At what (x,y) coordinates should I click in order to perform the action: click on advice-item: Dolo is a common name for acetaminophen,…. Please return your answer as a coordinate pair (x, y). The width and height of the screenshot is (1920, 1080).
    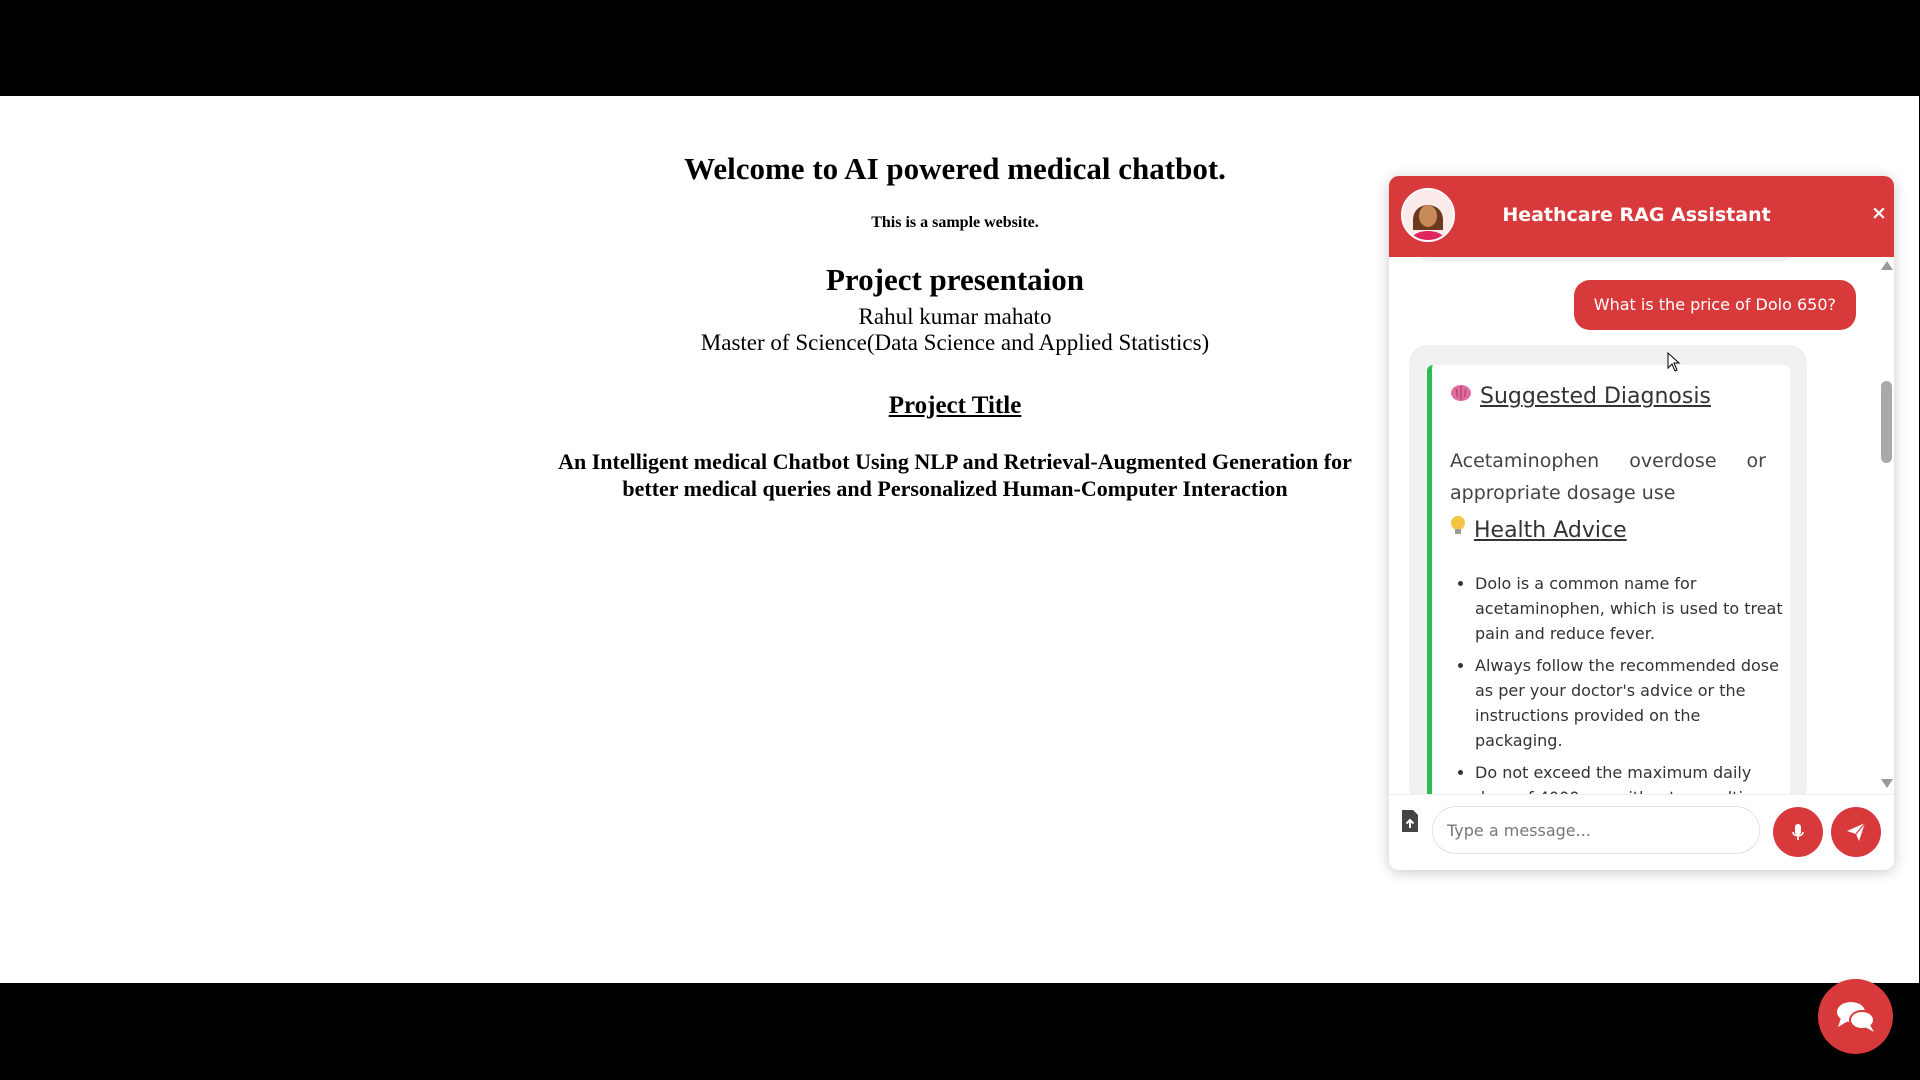
    Looking at the image, I should click on (1632, 608).